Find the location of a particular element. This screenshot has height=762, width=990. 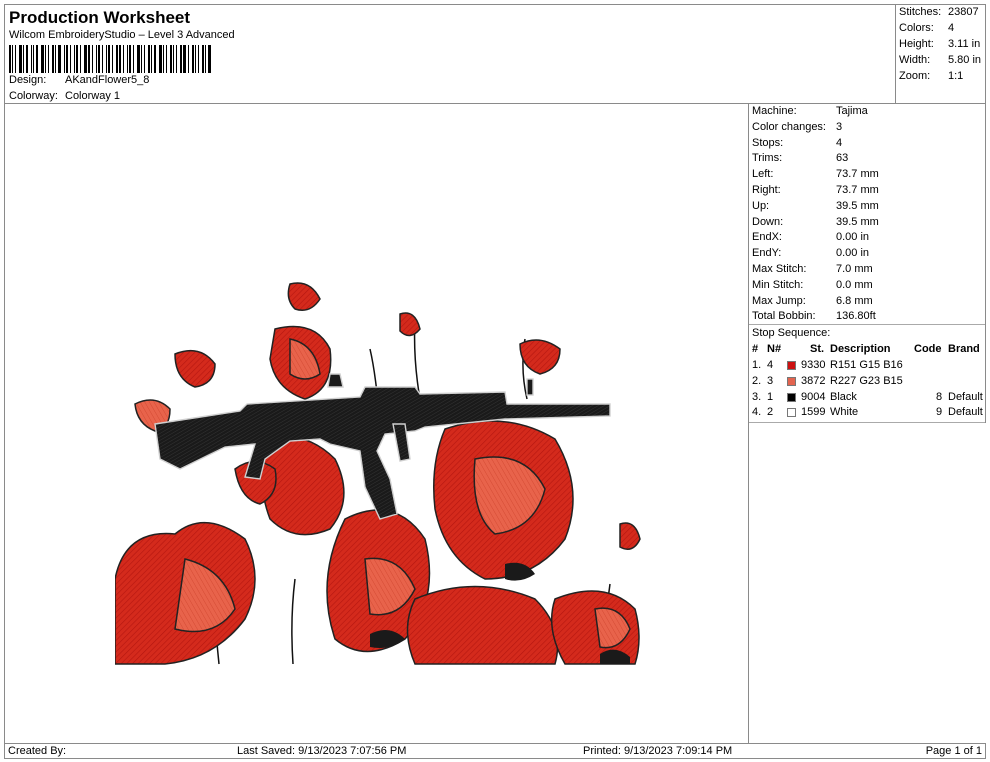

design-field: Design: AKandFlower5_8 is located at coordinates (79, 80).